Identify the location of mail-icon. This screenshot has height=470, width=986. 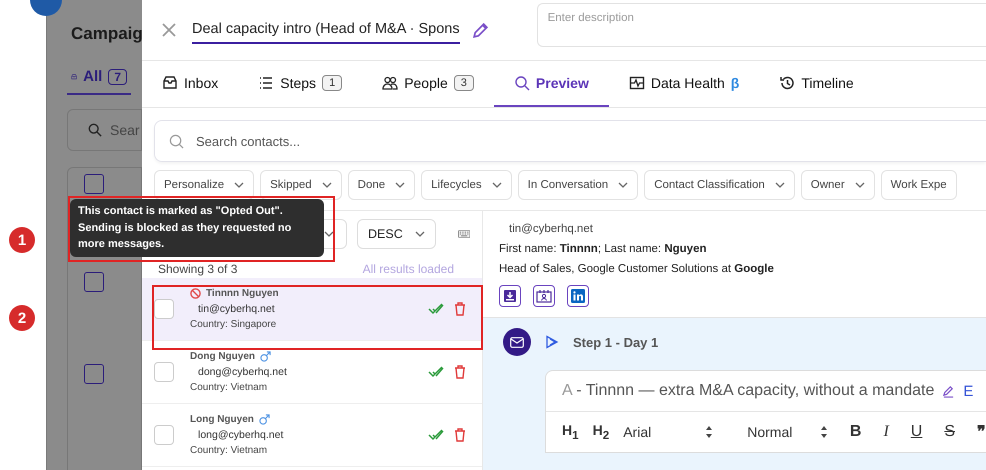
(517, 342).